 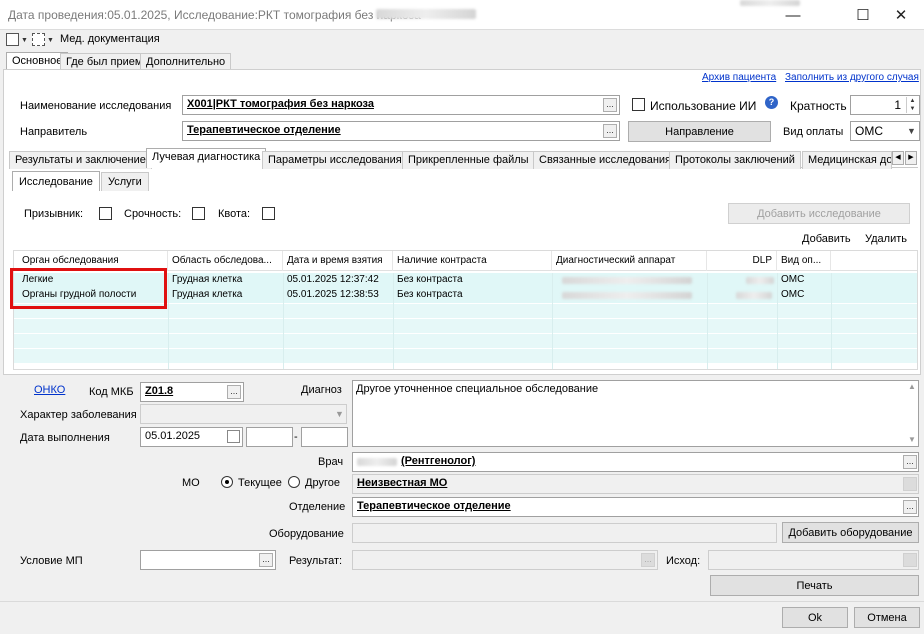 What do you see at coordinates (191, 483) in the screenshot?
I see `mo-label: МО` at bounding box center [191, 483].